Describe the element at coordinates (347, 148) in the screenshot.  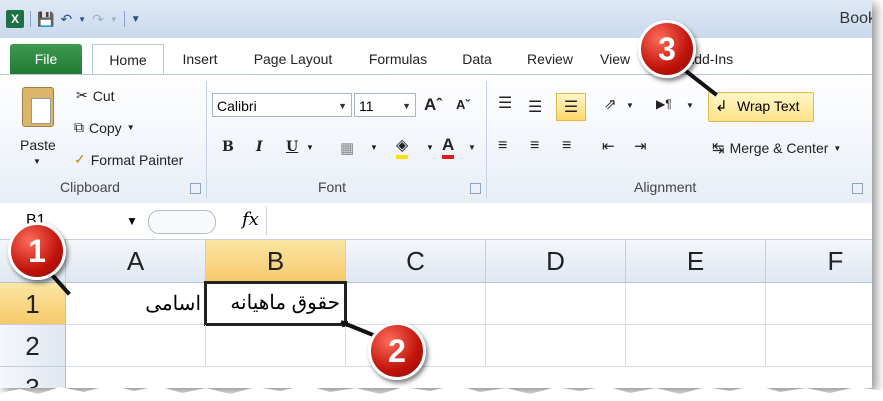
I see `borders-icon: ▦` at that location.